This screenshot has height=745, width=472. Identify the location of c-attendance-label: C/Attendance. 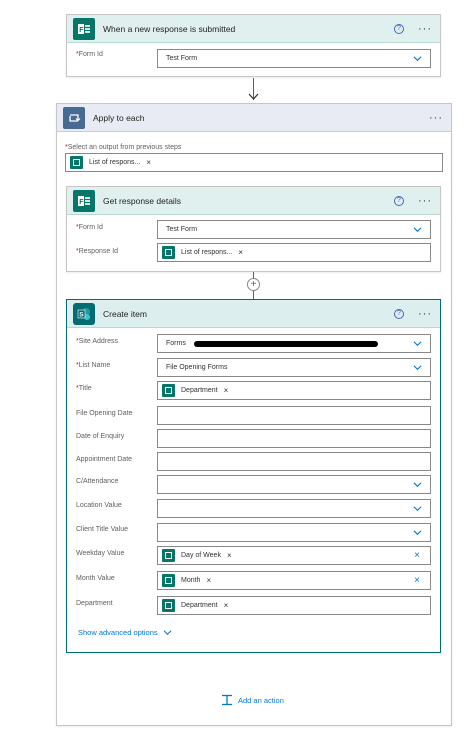
(97, 481).